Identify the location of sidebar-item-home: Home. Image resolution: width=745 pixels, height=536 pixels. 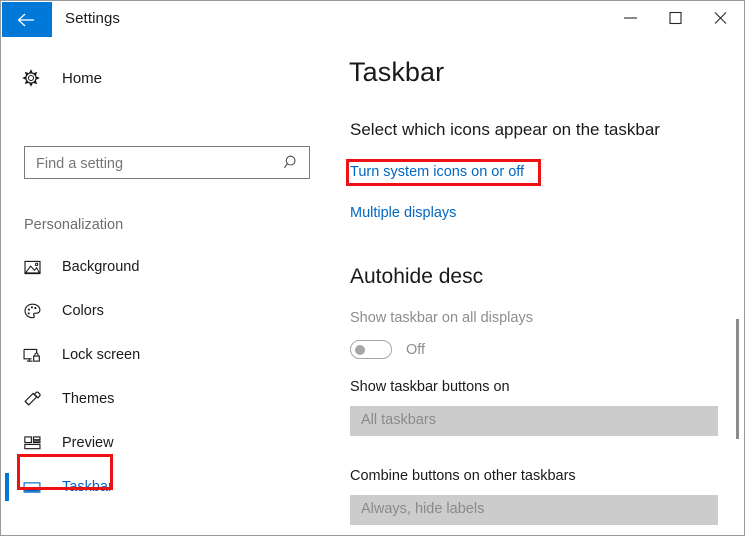
(61, 78).